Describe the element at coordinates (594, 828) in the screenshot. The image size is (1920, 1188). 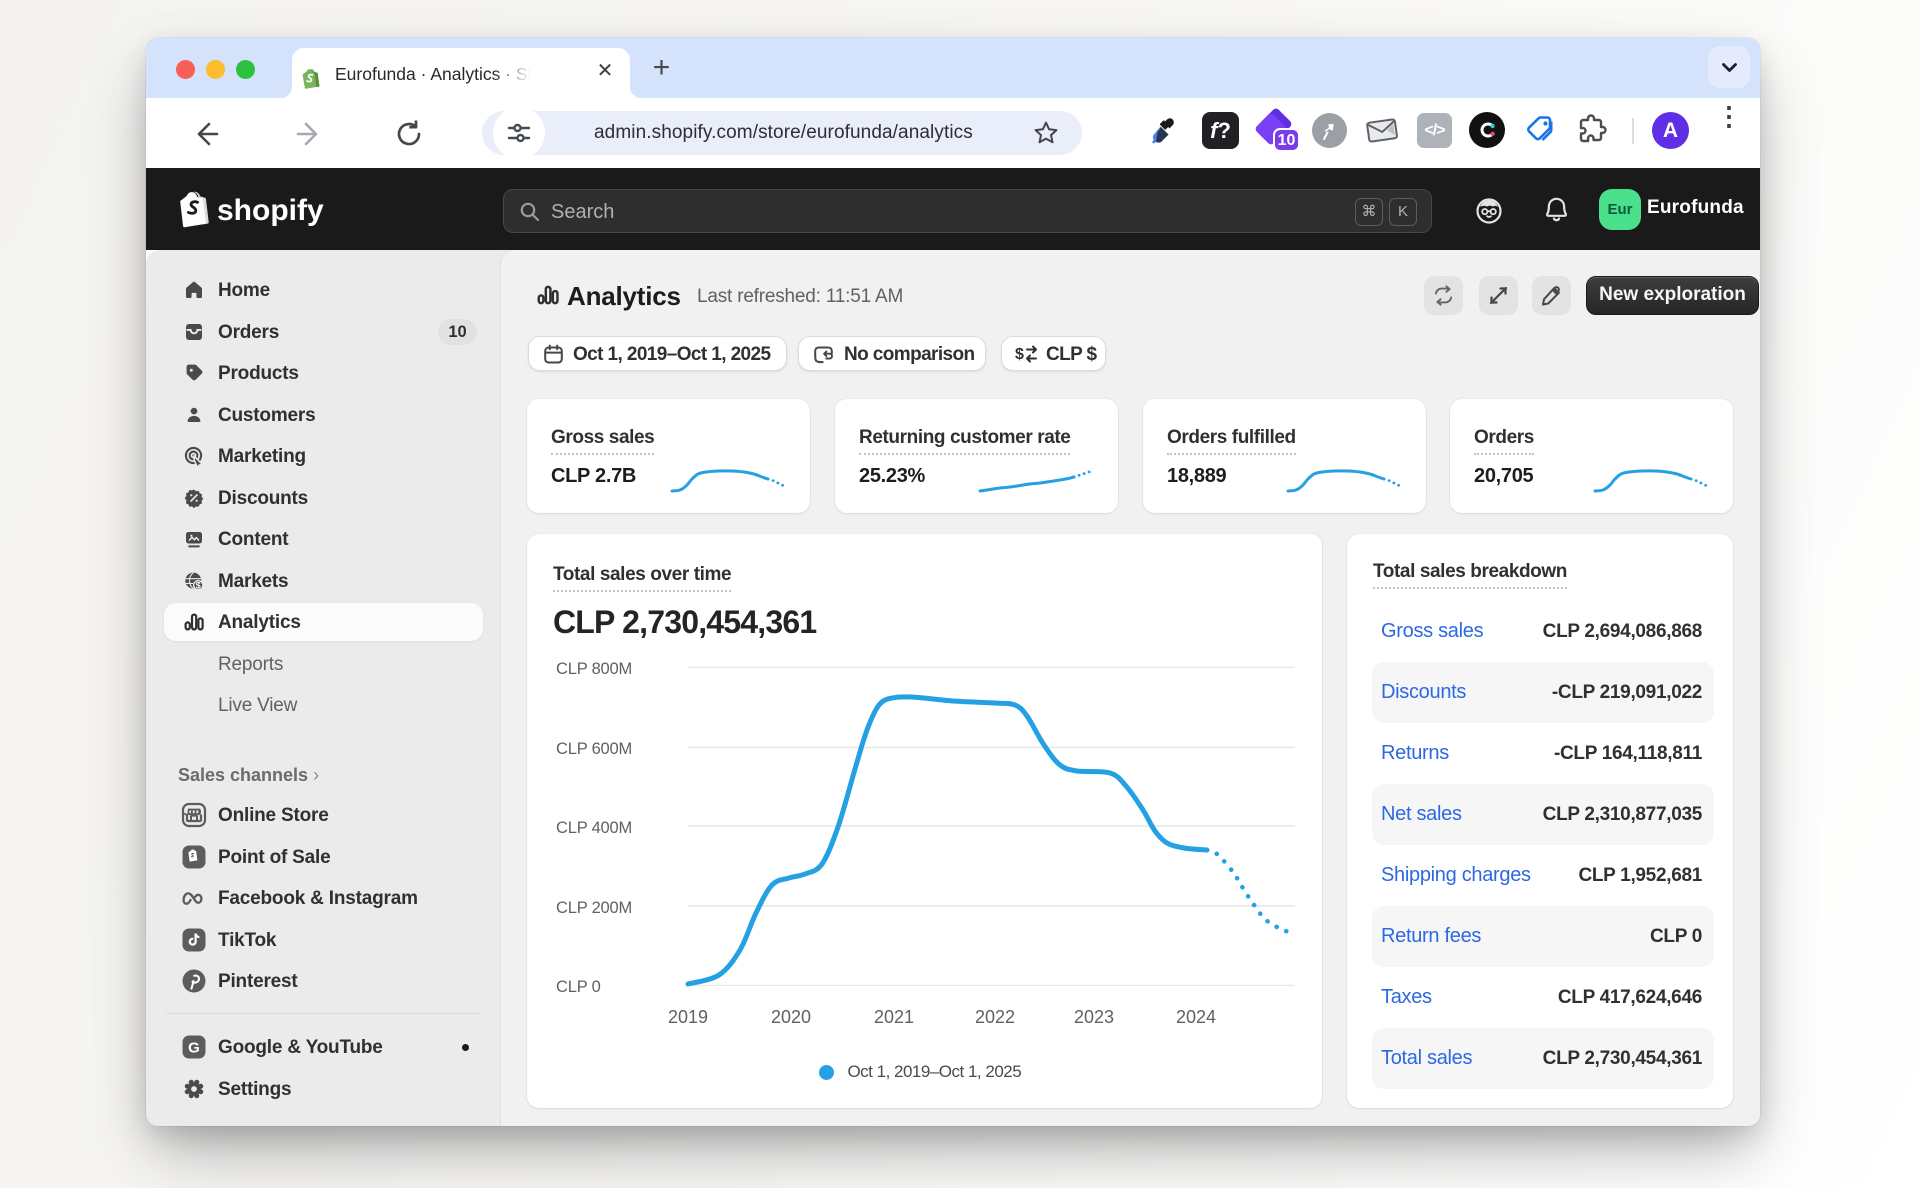
I see `svg-text: CLP 400M` at that location.